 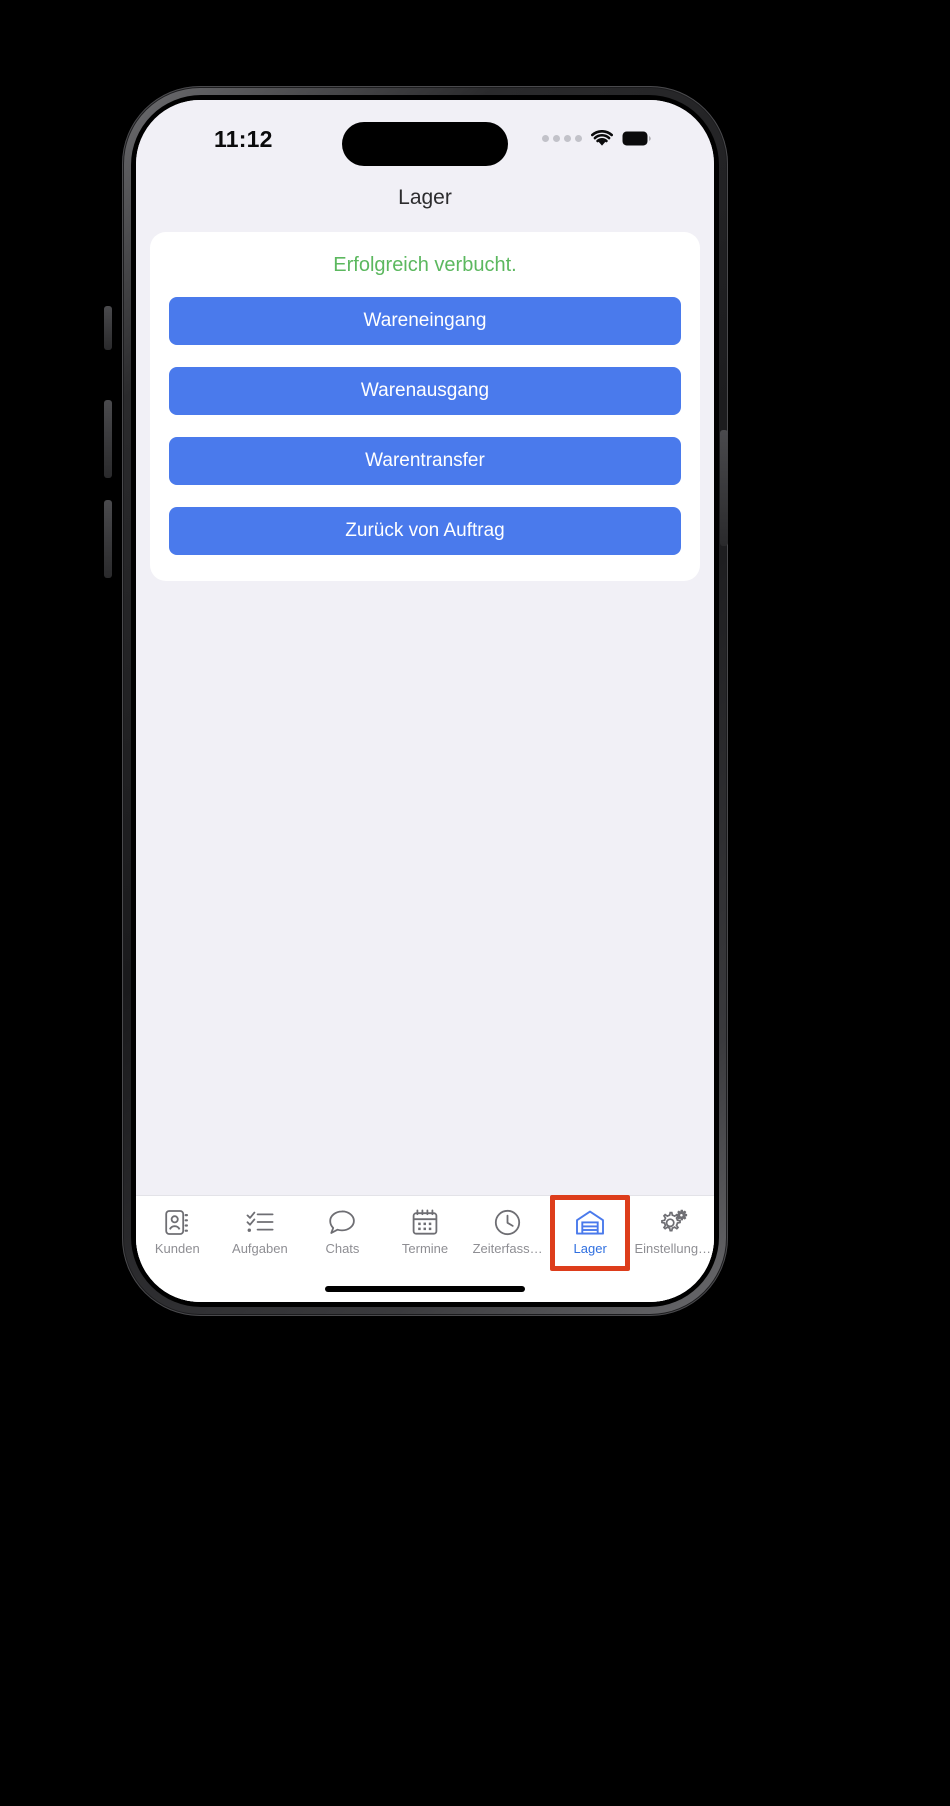 What do you see at coordinates (673, 1222) in the screenshot?
I see `gear-icon` at bounding box center [673, 1222].